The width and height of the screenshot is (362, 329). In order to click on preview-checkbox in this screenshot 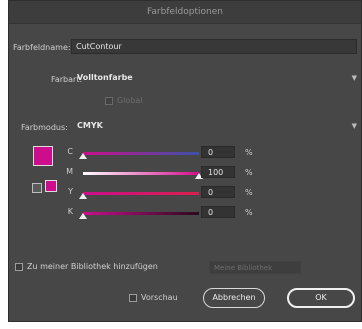, I will do `click(133, 298)`.